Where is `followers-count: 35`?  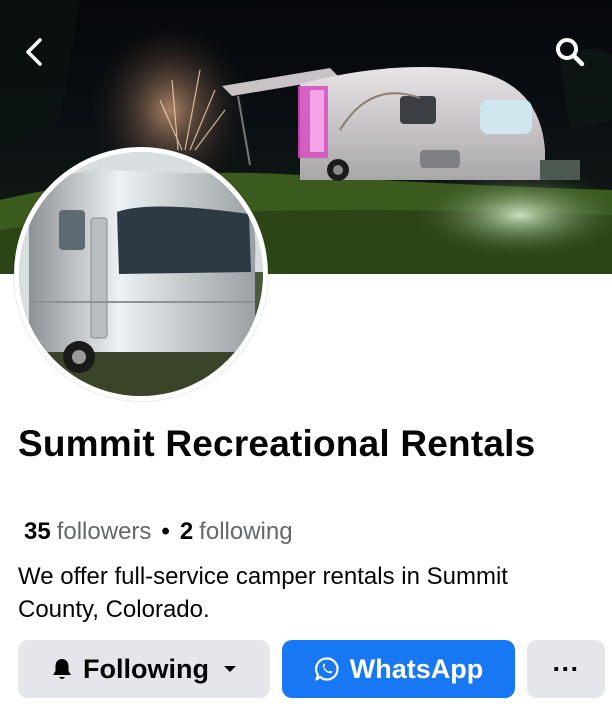 followers-count: 35 is located at coordinates (37, 531).